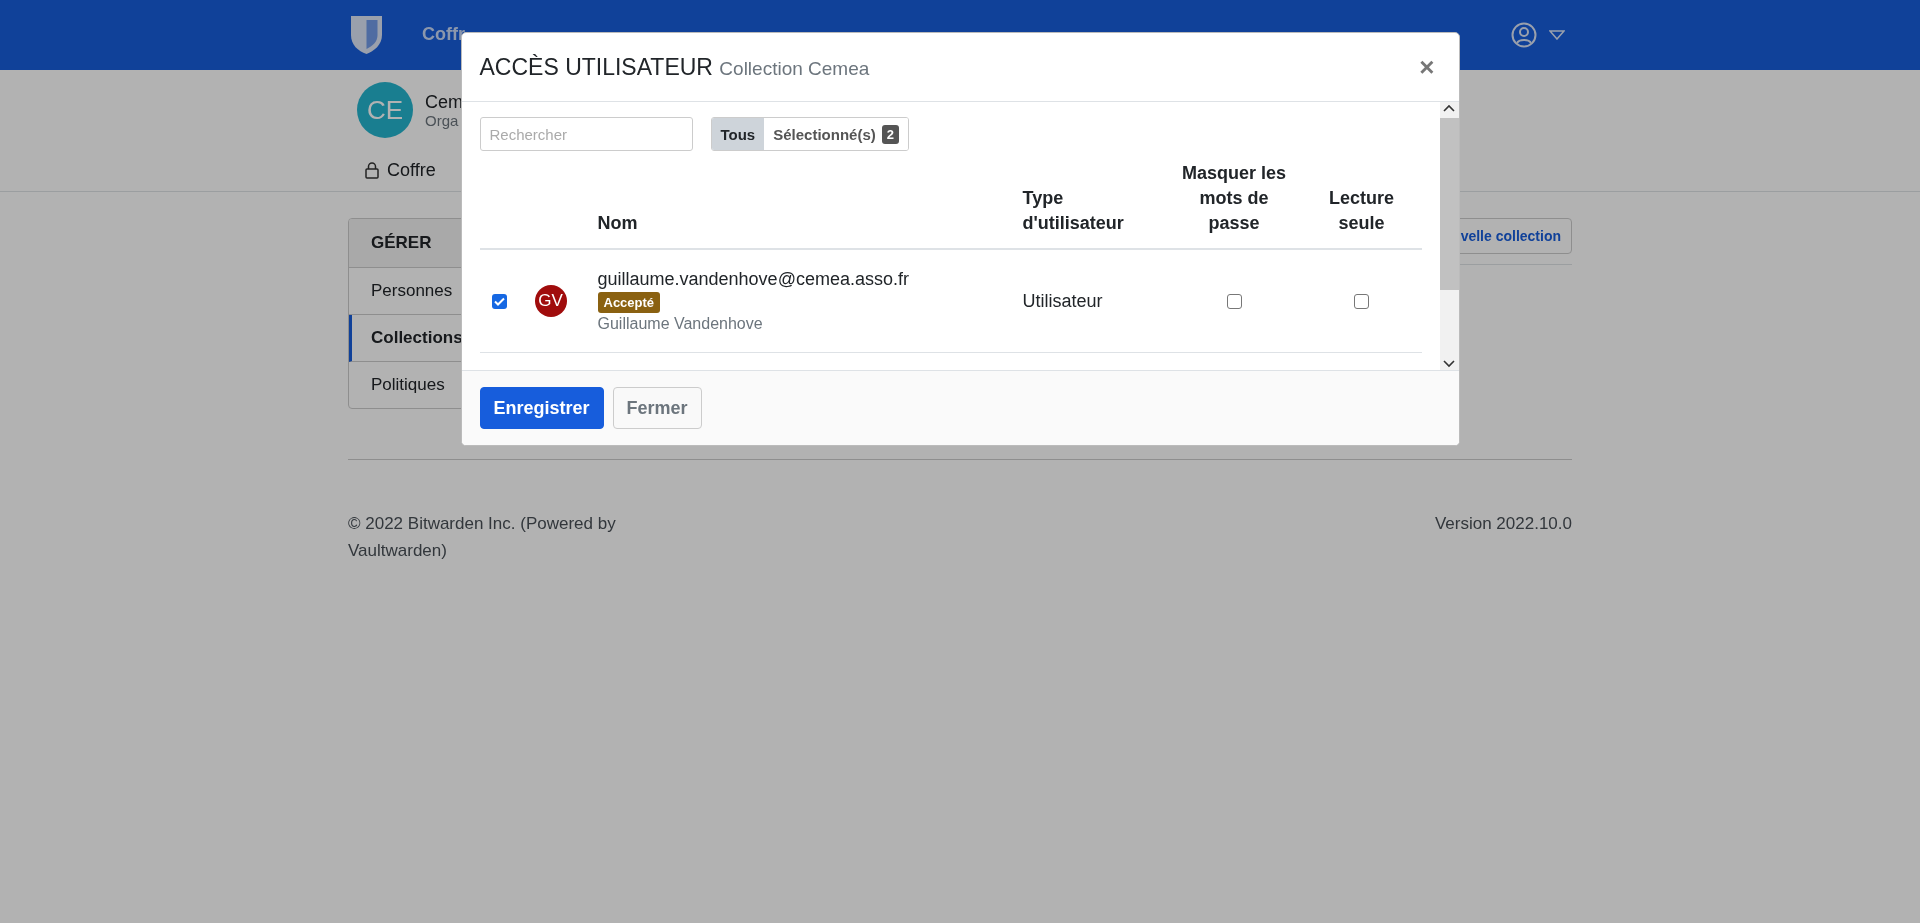 The image size is (1920, 923). Describe the element at coordinates (629, 302) in the screenshot. I see `status-badge: Accepté` at that location.